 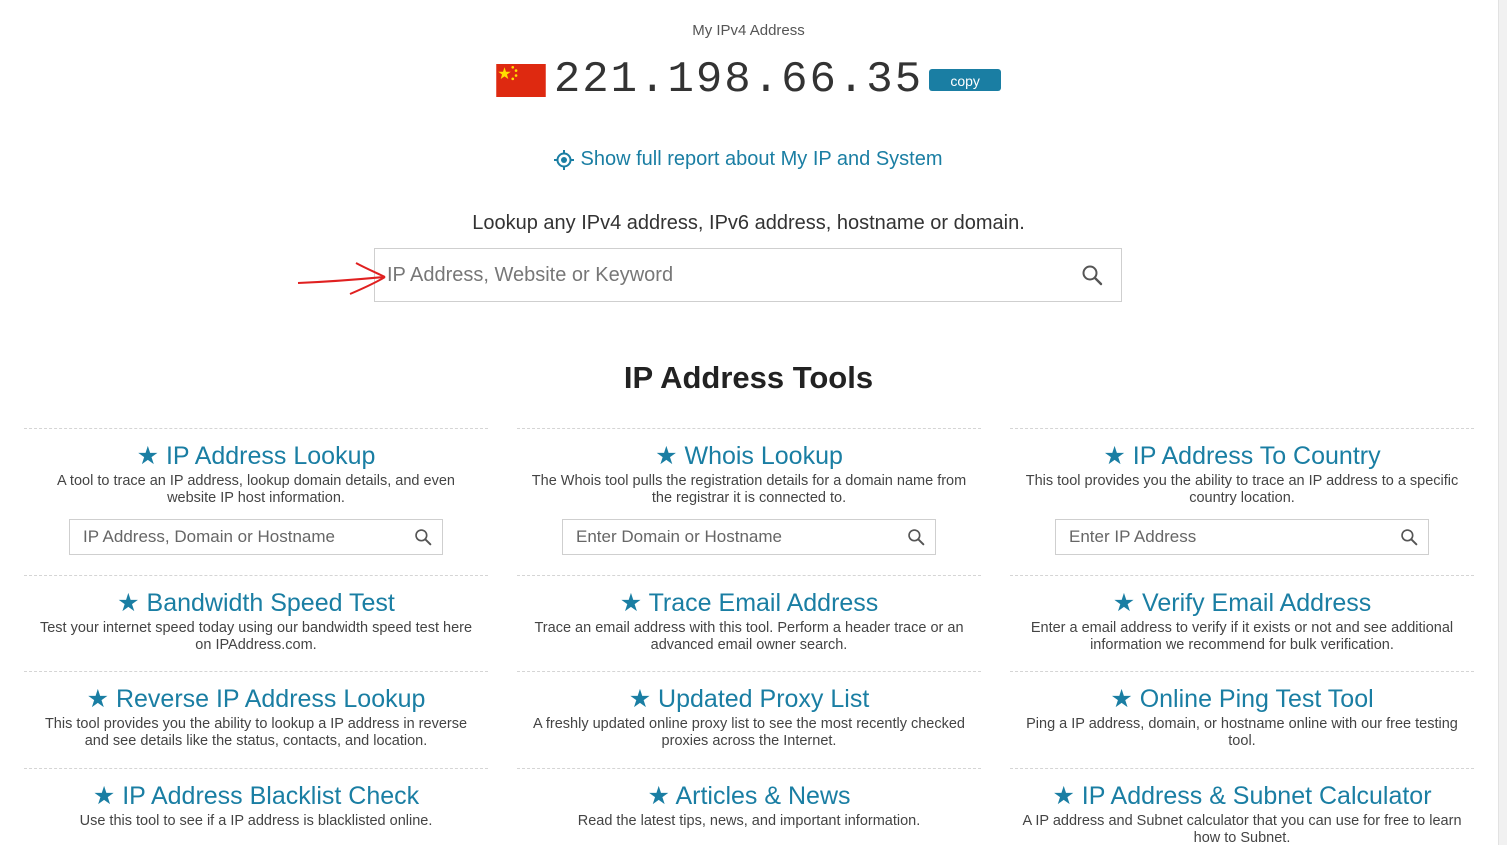 I want to click on tool-title: ★ Verify Email Address, so click(x=1242, y=603).